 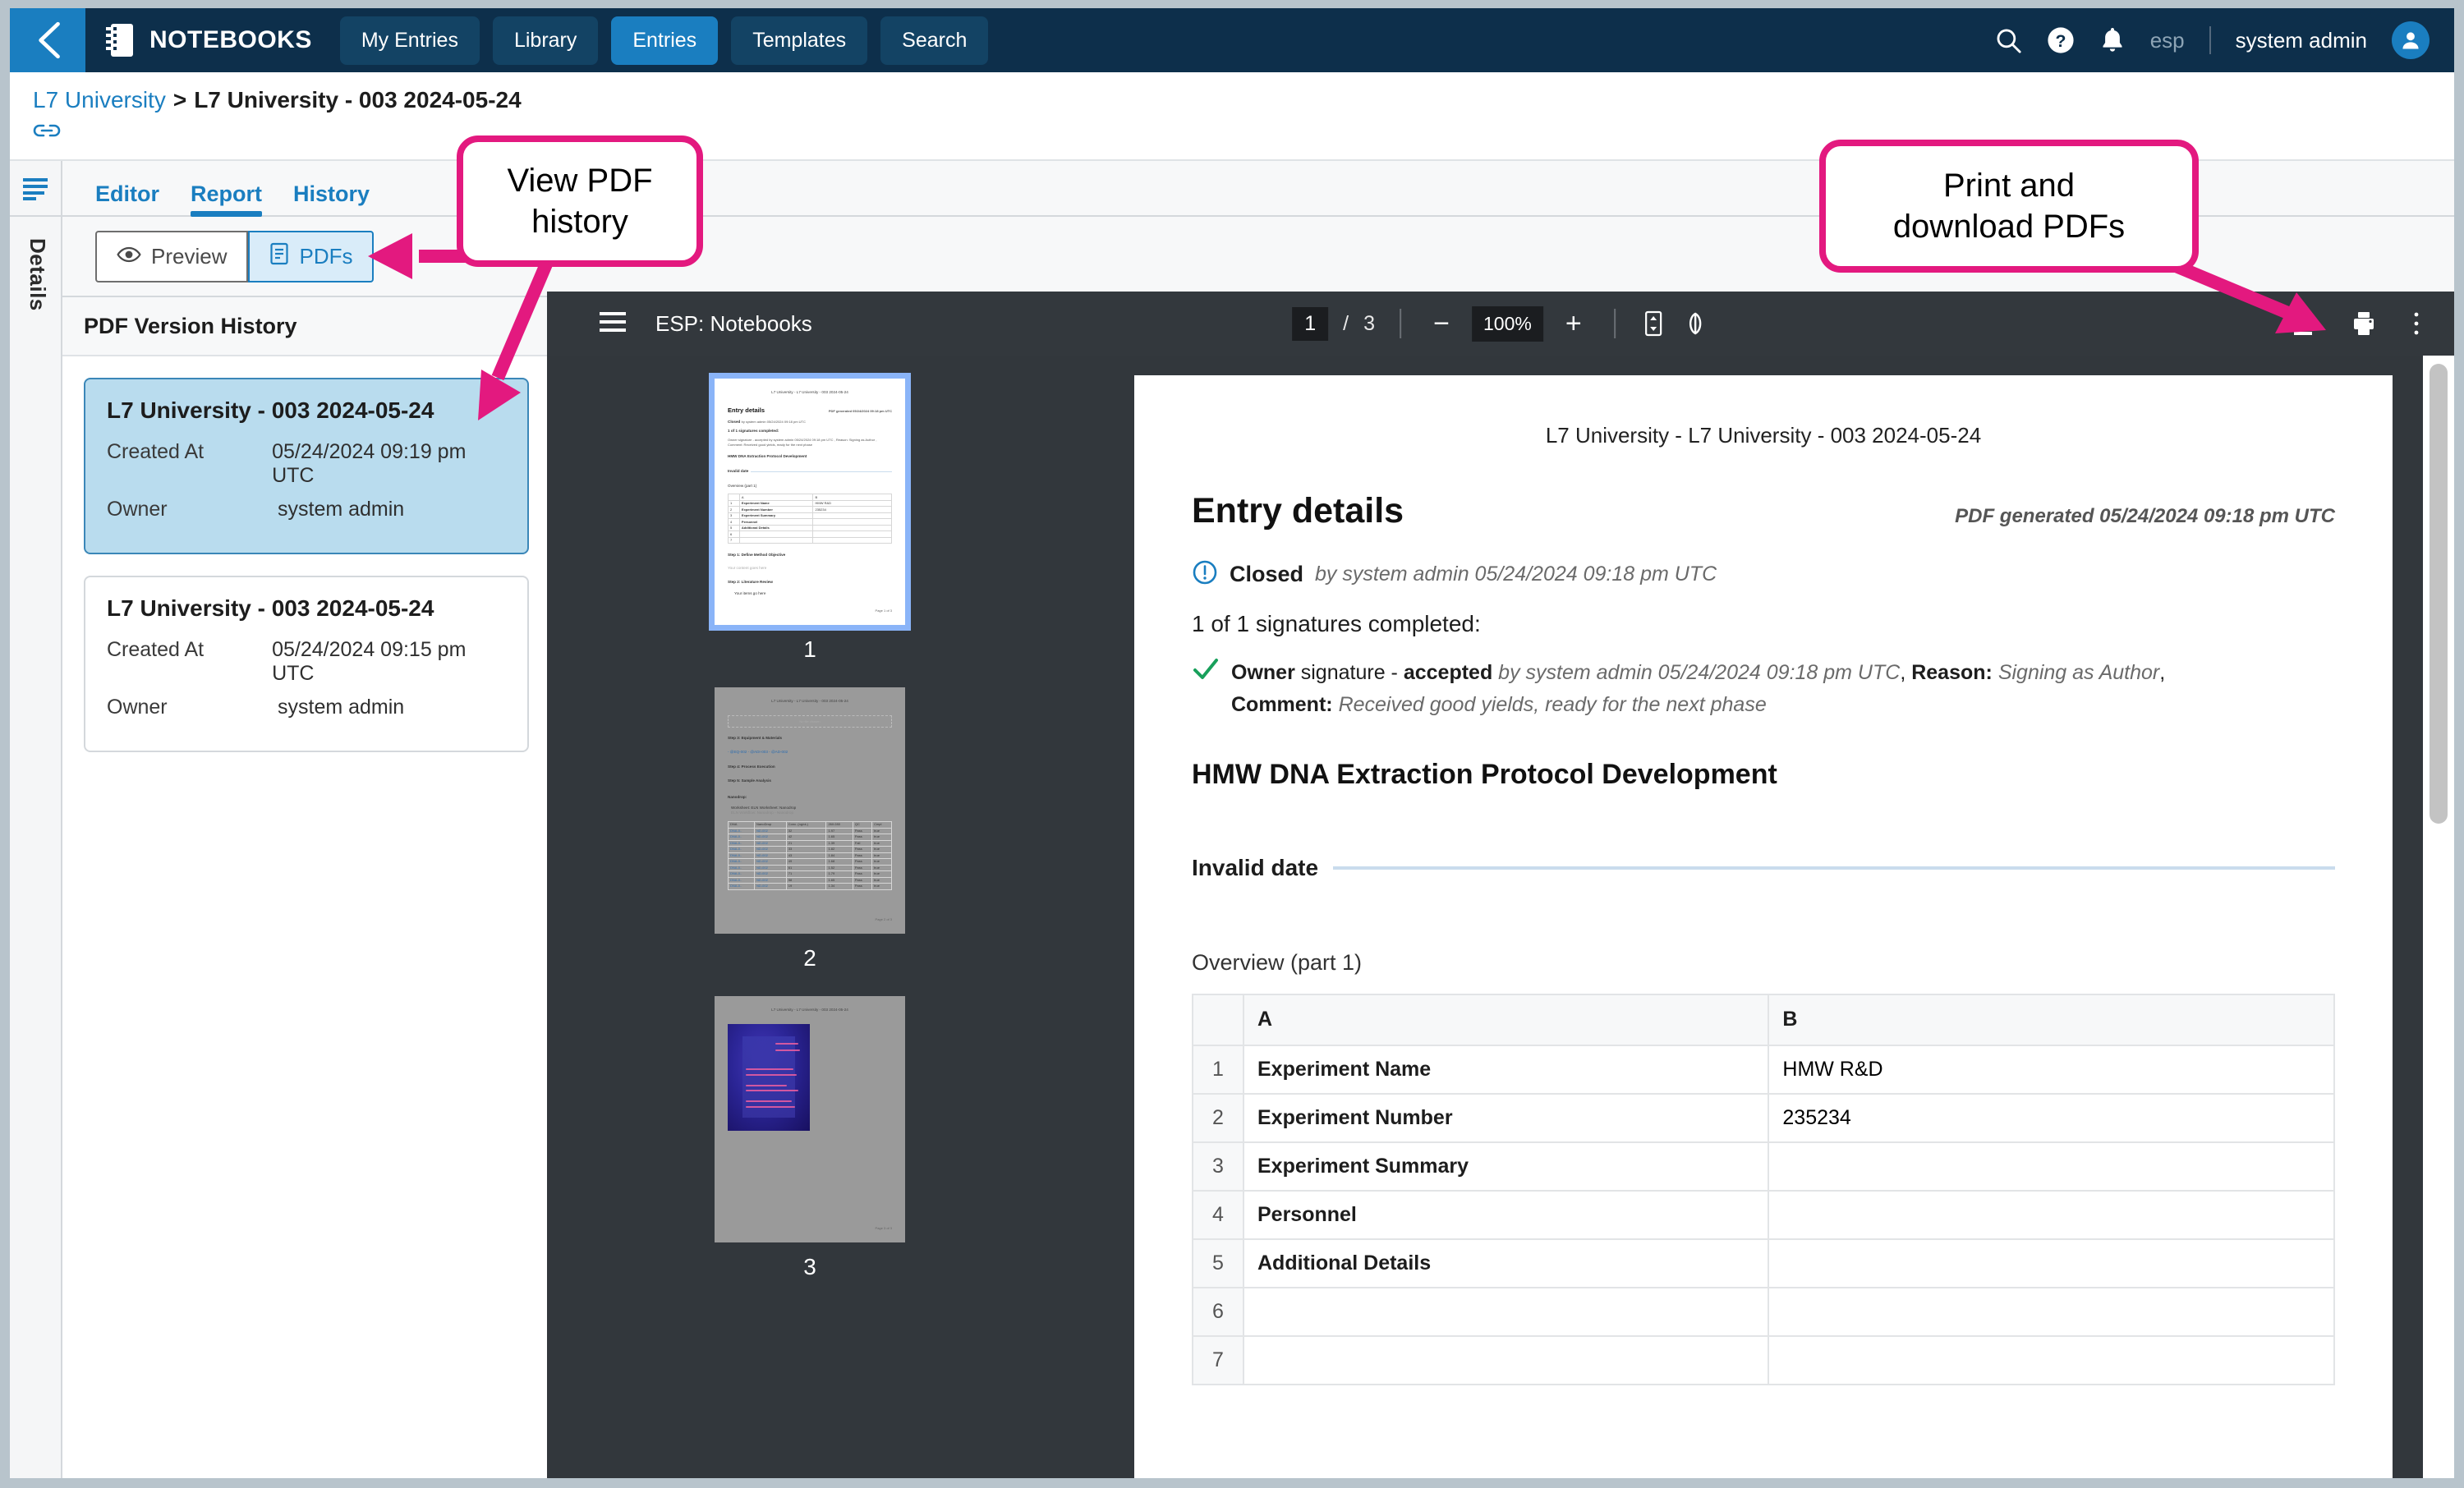 What do you see at coordinates (2303, 324) in the screenshot?
I see `download-icon` at bounding box center [2303, 324].